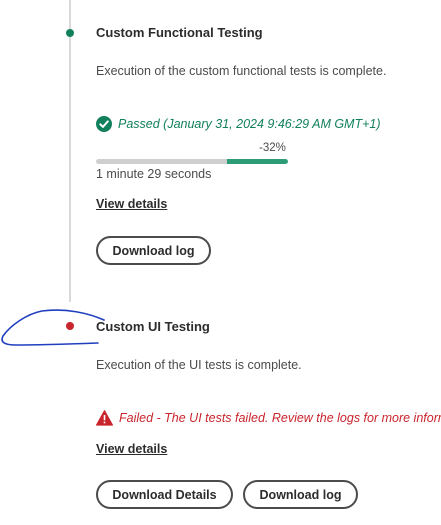 Image resolution: width=441 pixels, height=525 pixels. I want to click on step-status-dot-error, so click(70, 326).